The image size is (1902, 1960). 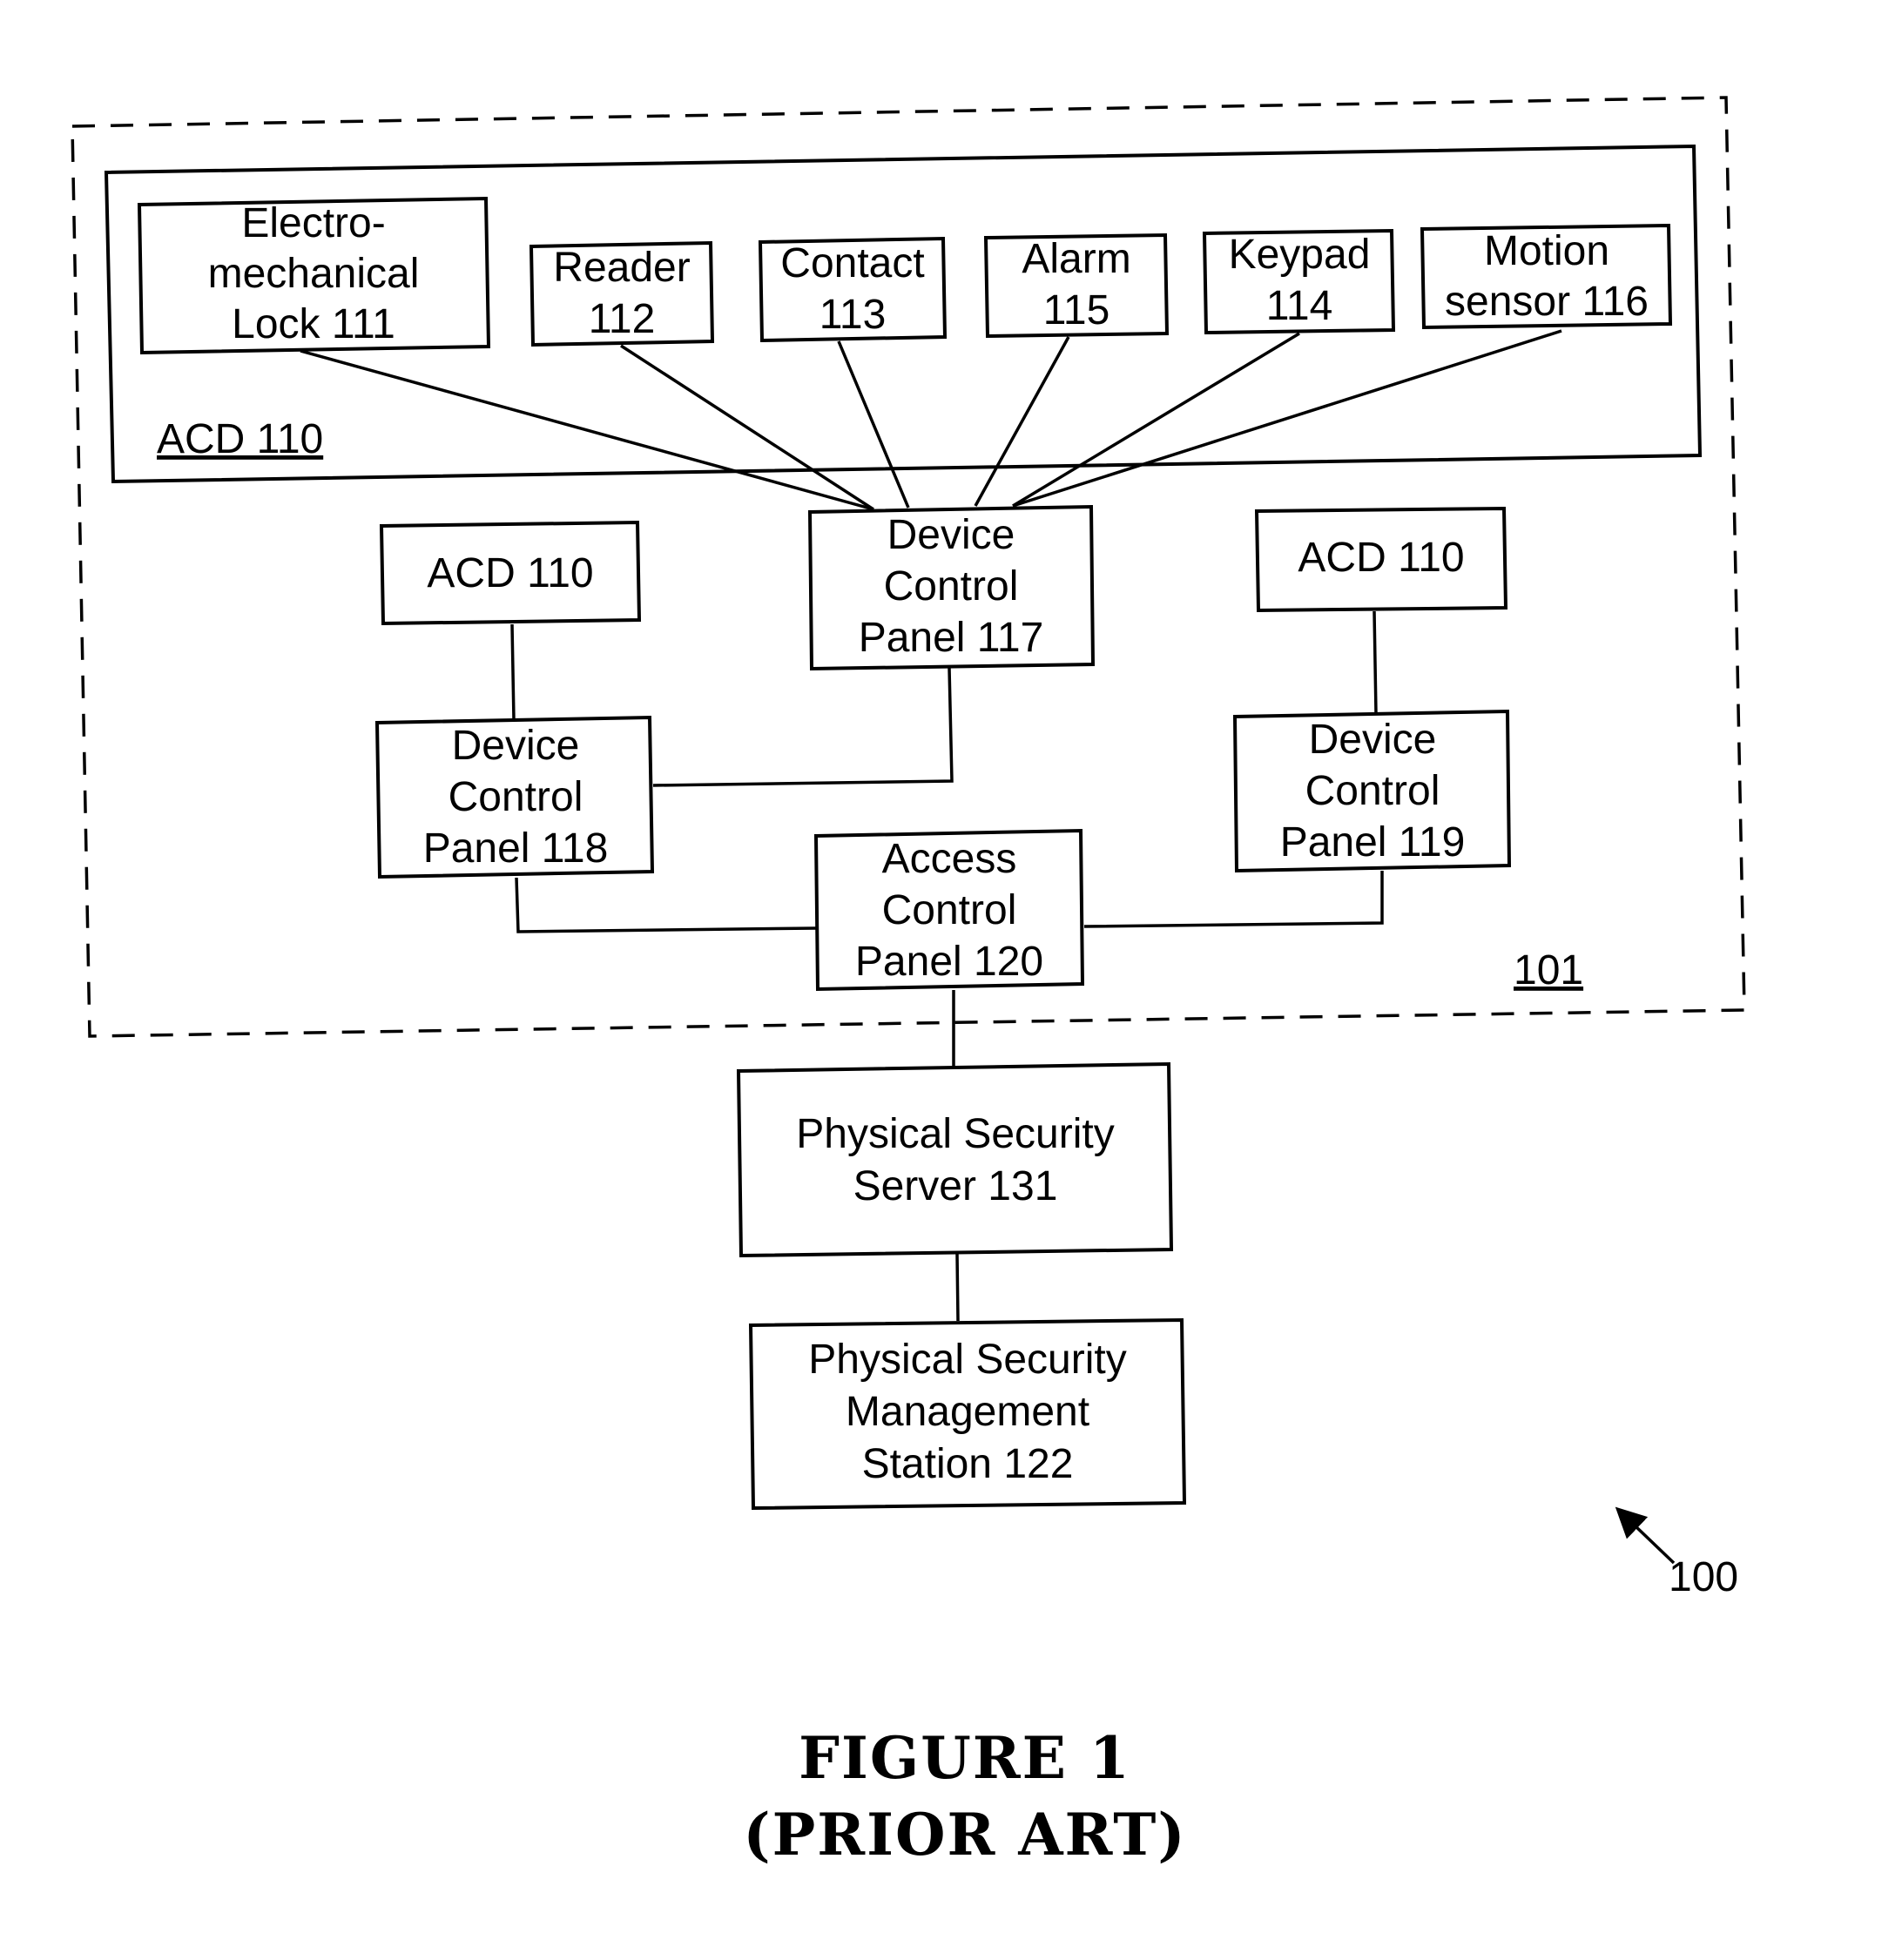 I want to click on device-wires, so click(x=931, y=420).